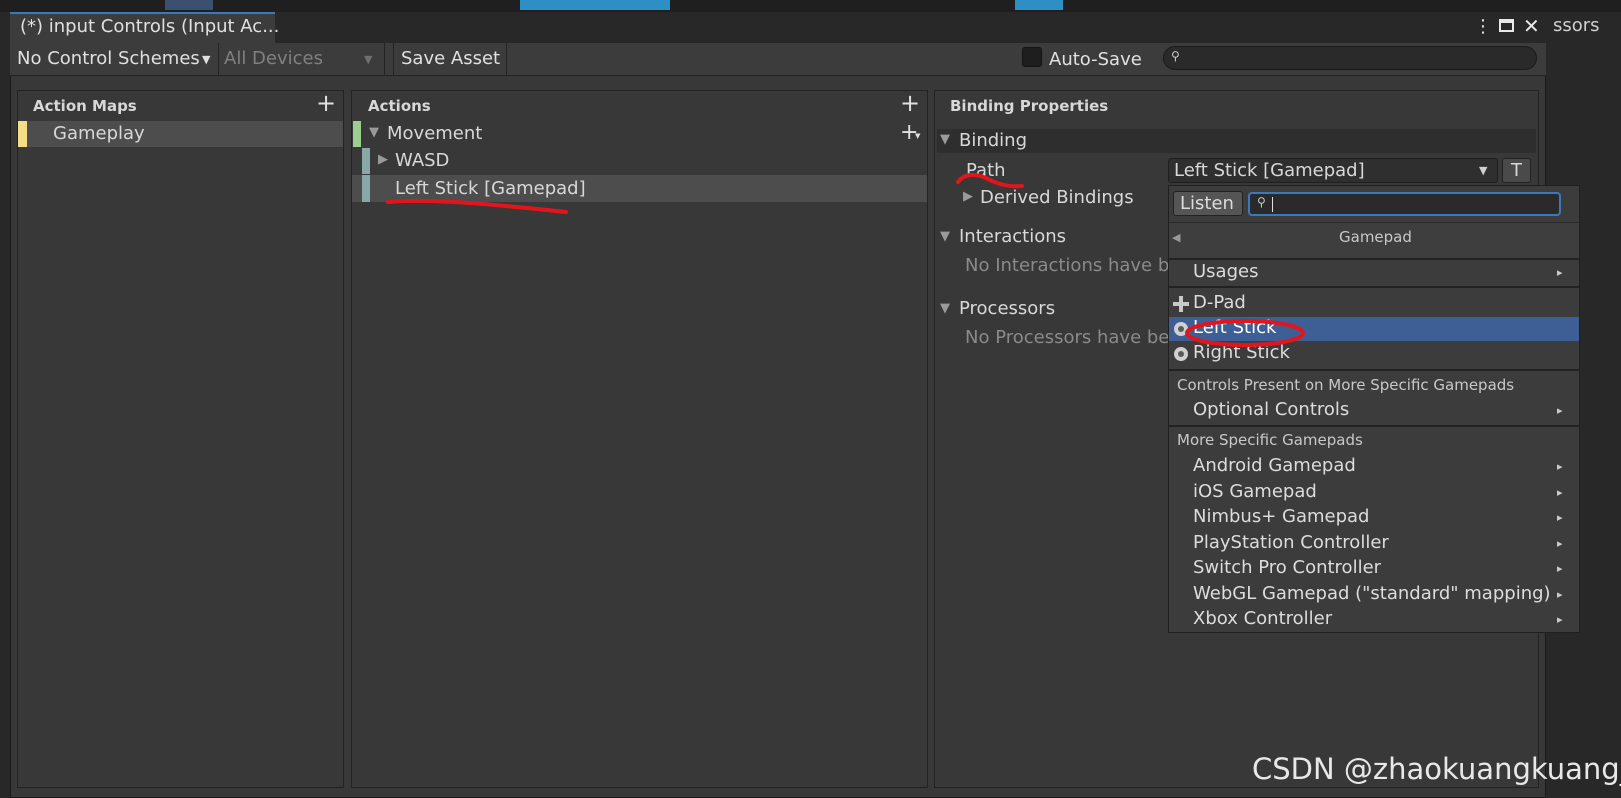 The height and width of the screenshot is (798, 1621). Describe the element at coordinates (477, 206) in the screenshot. I see `annotation-underline` at that location.